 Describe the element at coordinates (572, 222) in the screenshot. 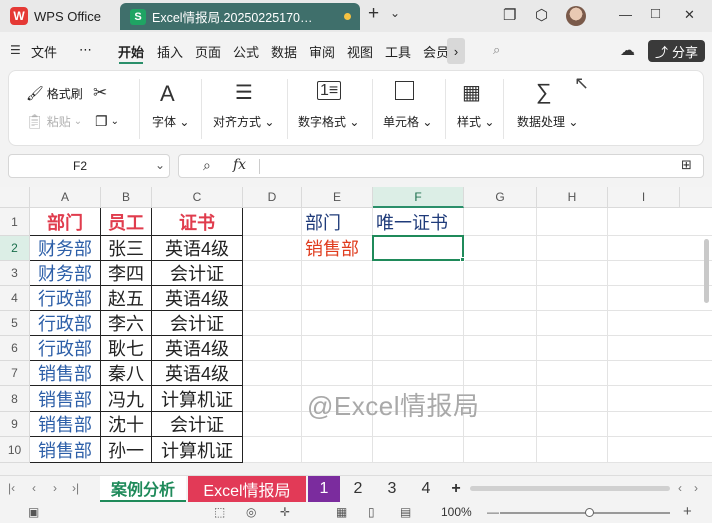

I see `cell-h1` at that location.